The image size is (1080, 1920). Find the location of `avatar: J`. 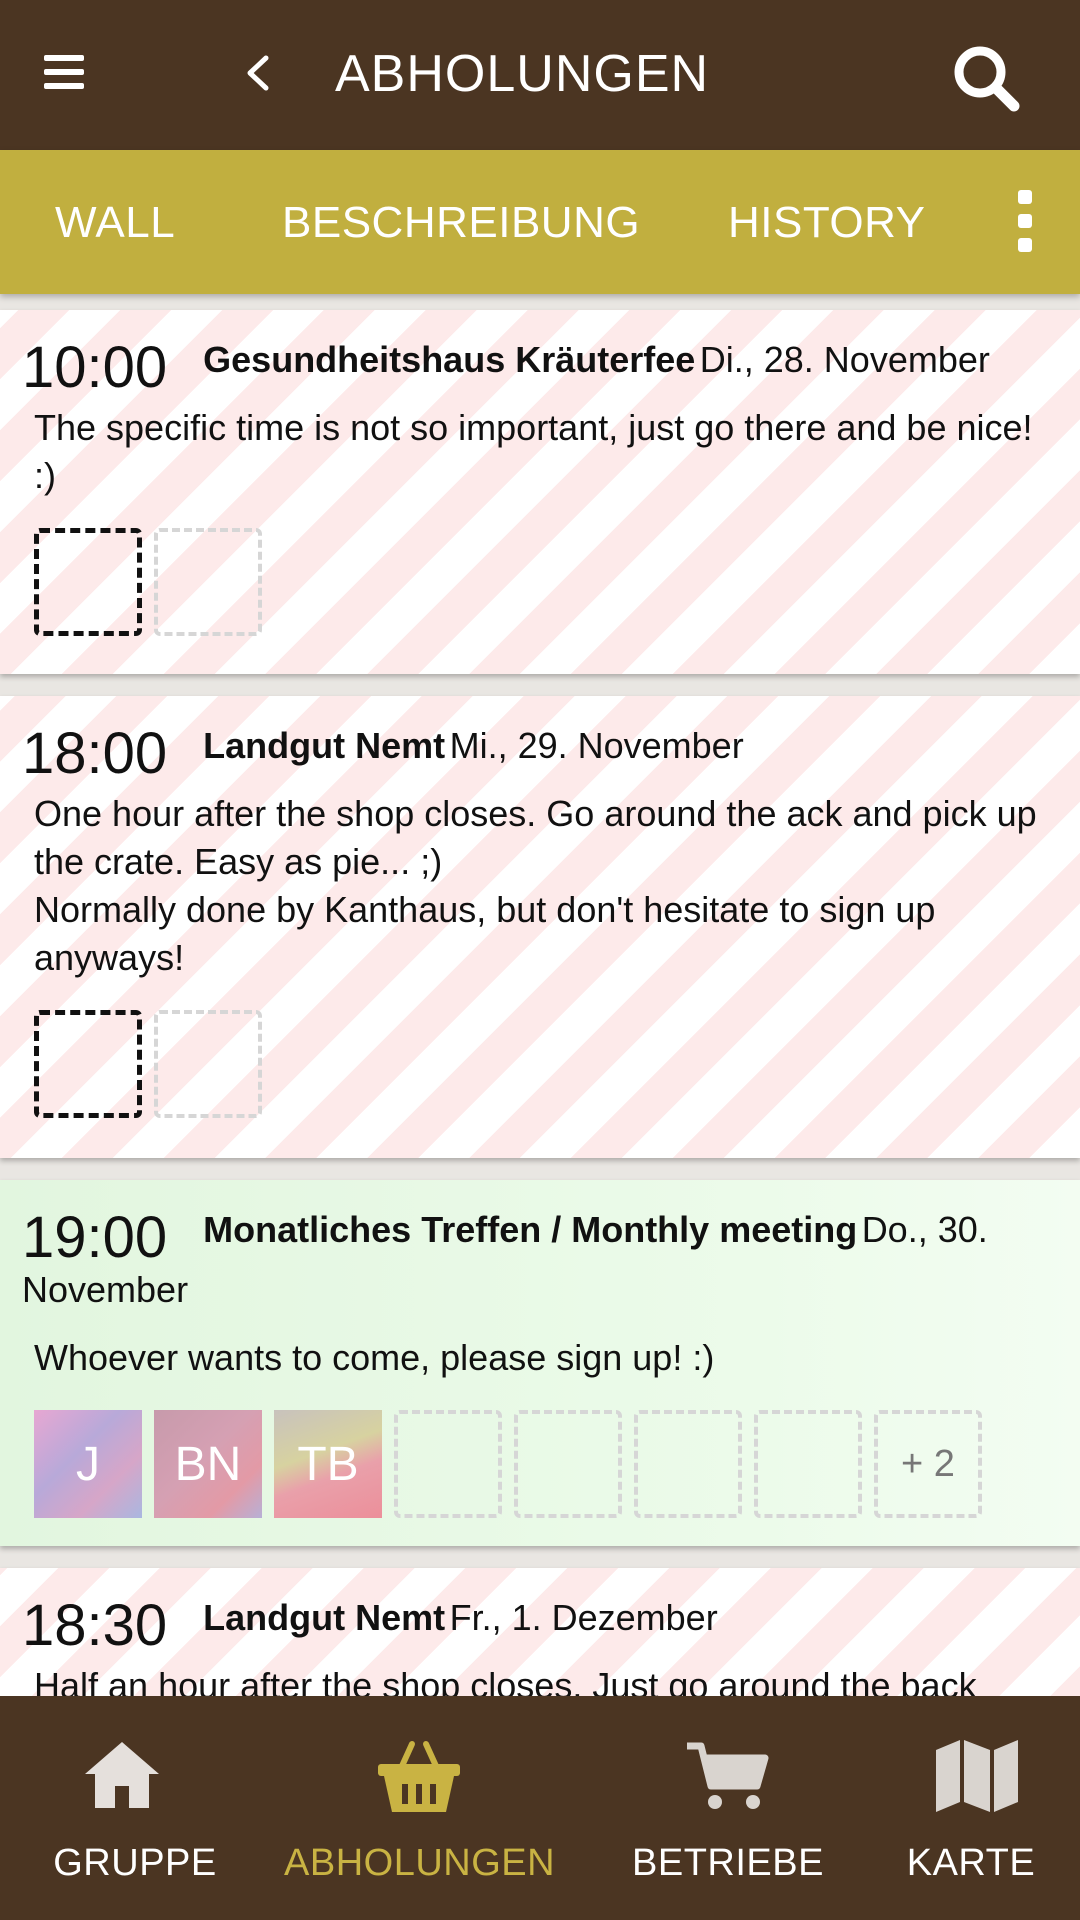

avatar: J is located at coordinates (88, 1464).